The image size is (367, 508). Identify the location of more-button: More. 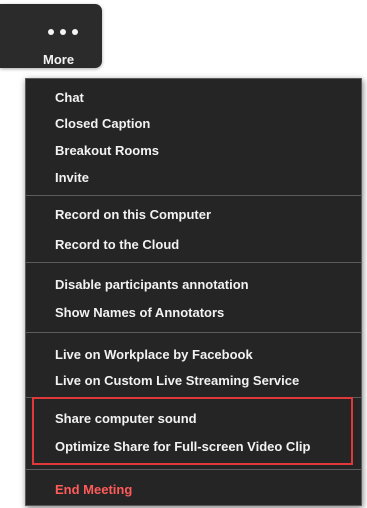
(51, 36).